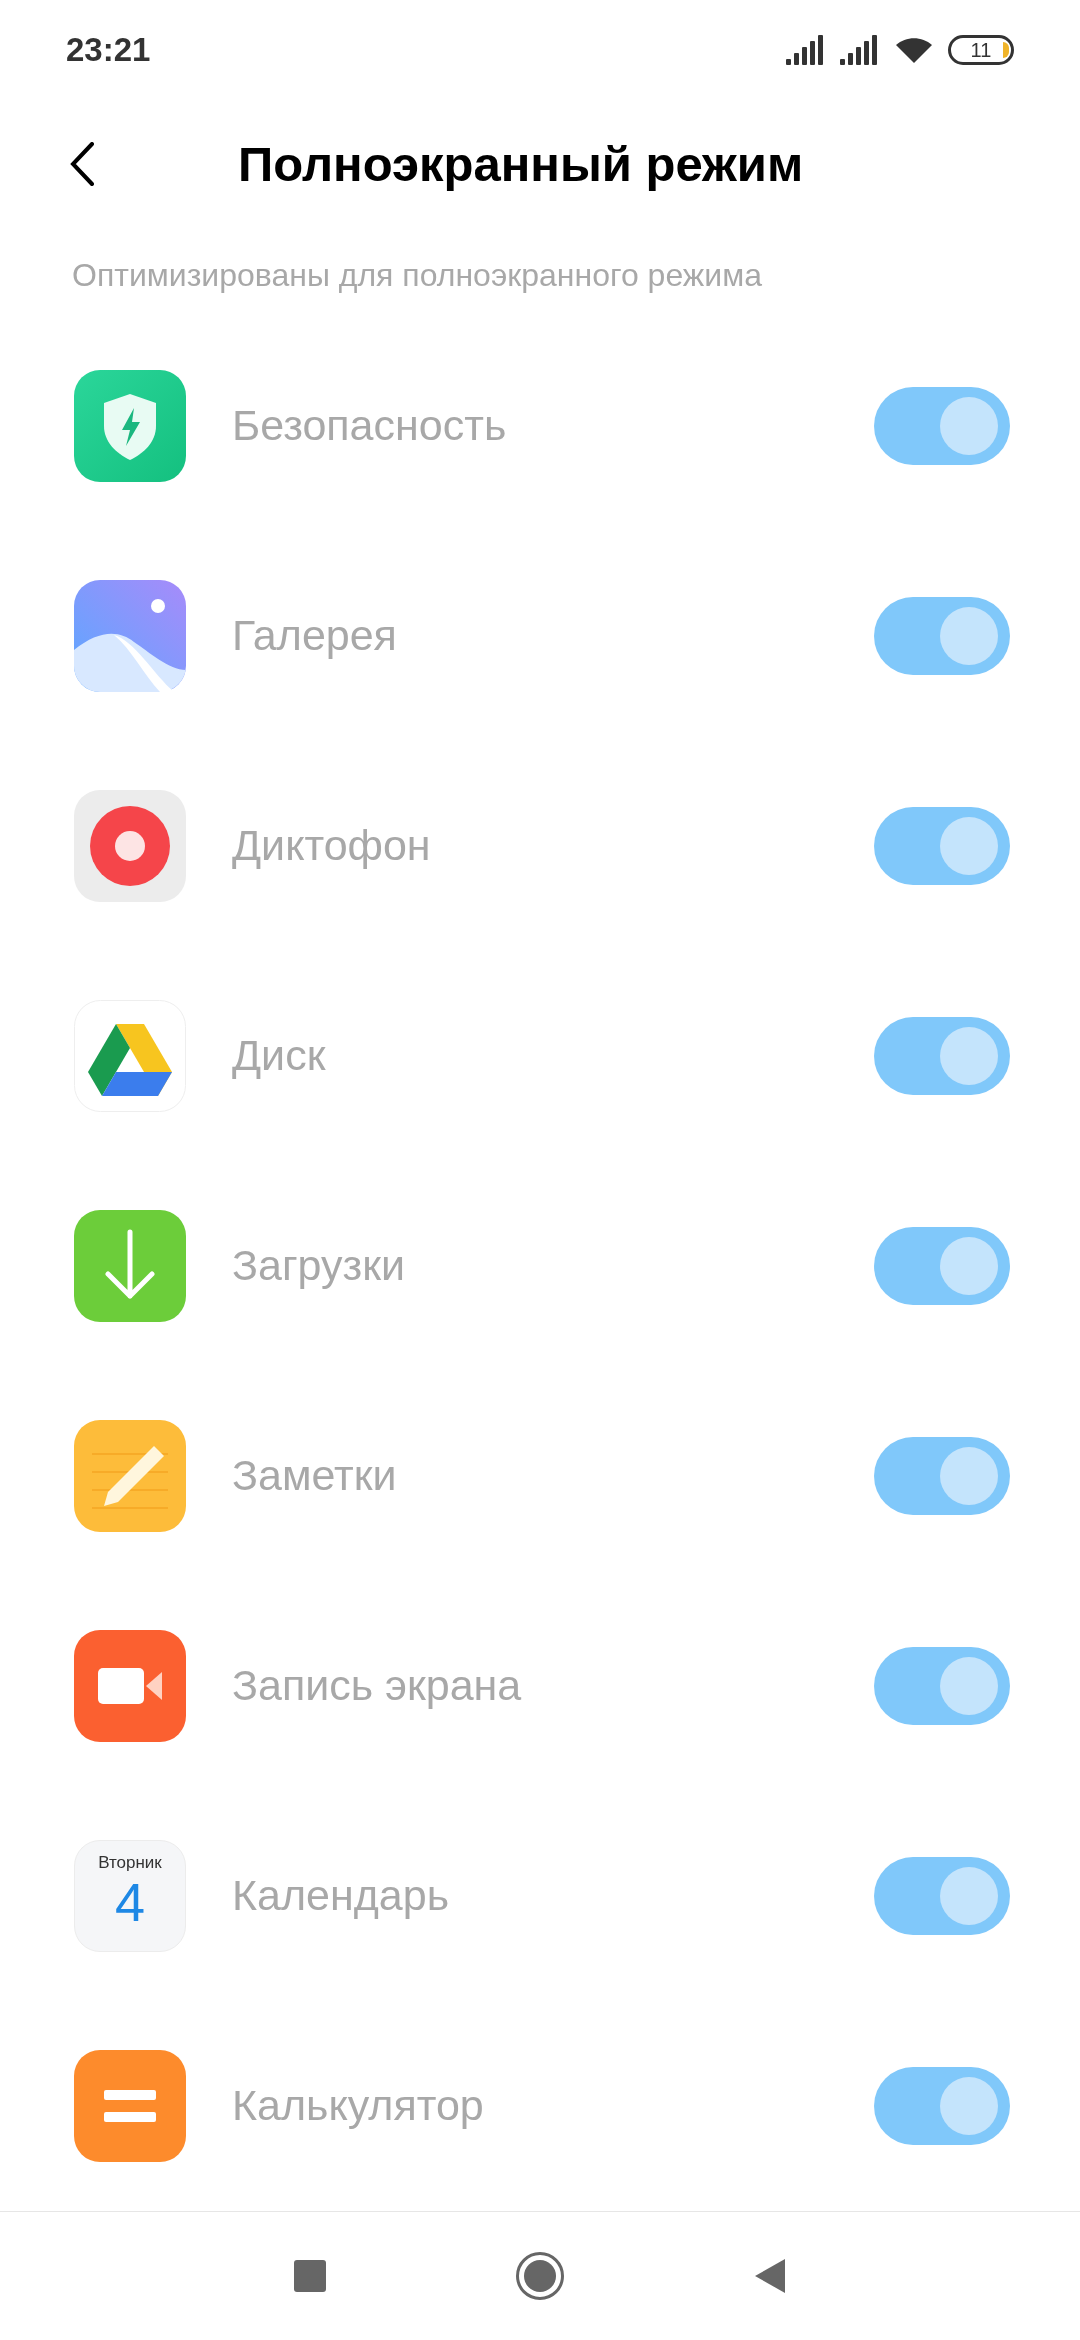 The width and height of the screenshot is (1080, 2340). I want to click on calendar-day: Вторник, so click(130, 1862).